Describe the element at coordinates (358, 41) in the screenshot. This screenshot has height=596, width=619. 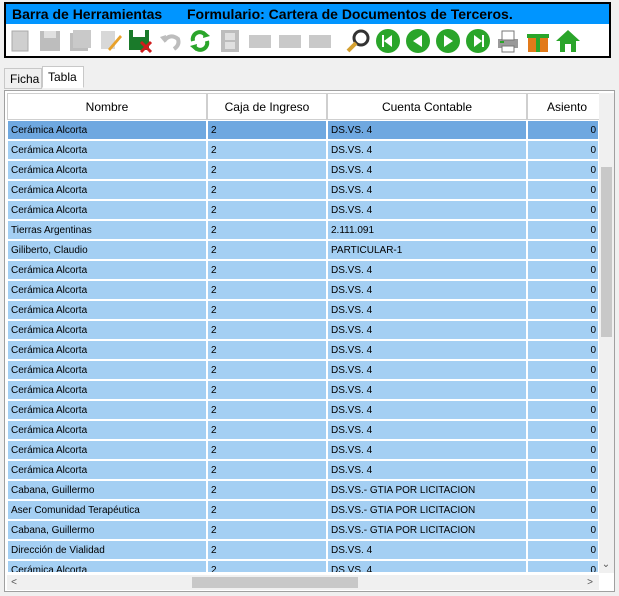
I see `search-button` at that location.